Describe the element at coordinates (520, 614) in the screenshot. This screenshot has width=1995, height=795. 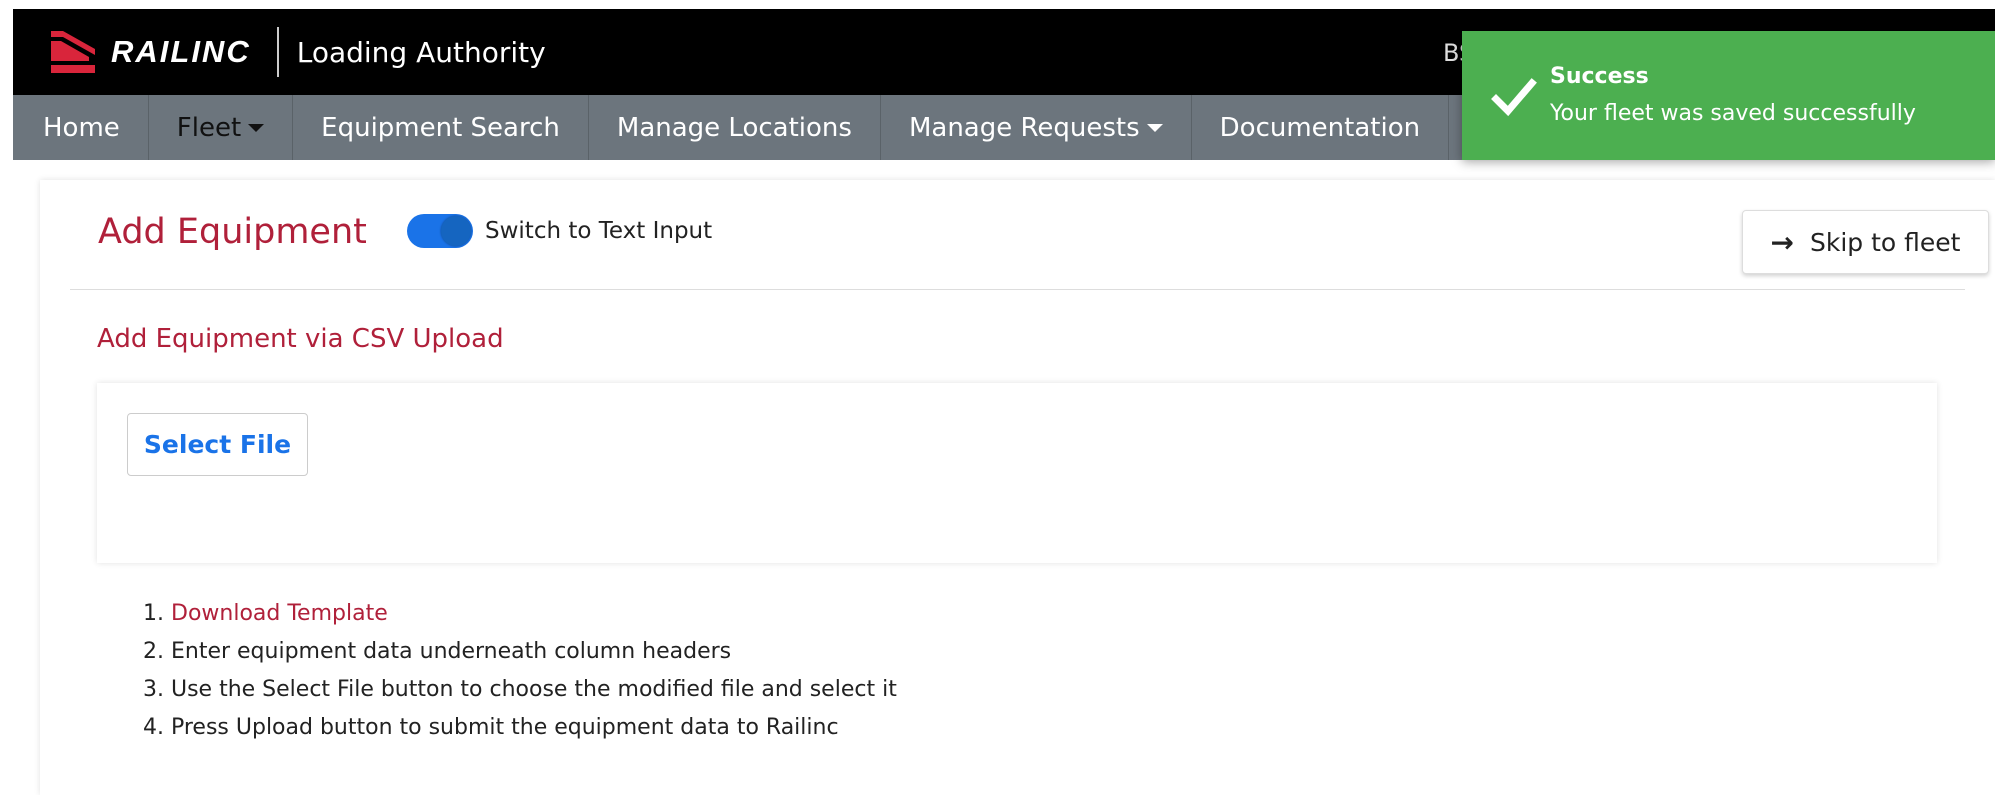
I see `step-1: 1. Download Template` at that location.